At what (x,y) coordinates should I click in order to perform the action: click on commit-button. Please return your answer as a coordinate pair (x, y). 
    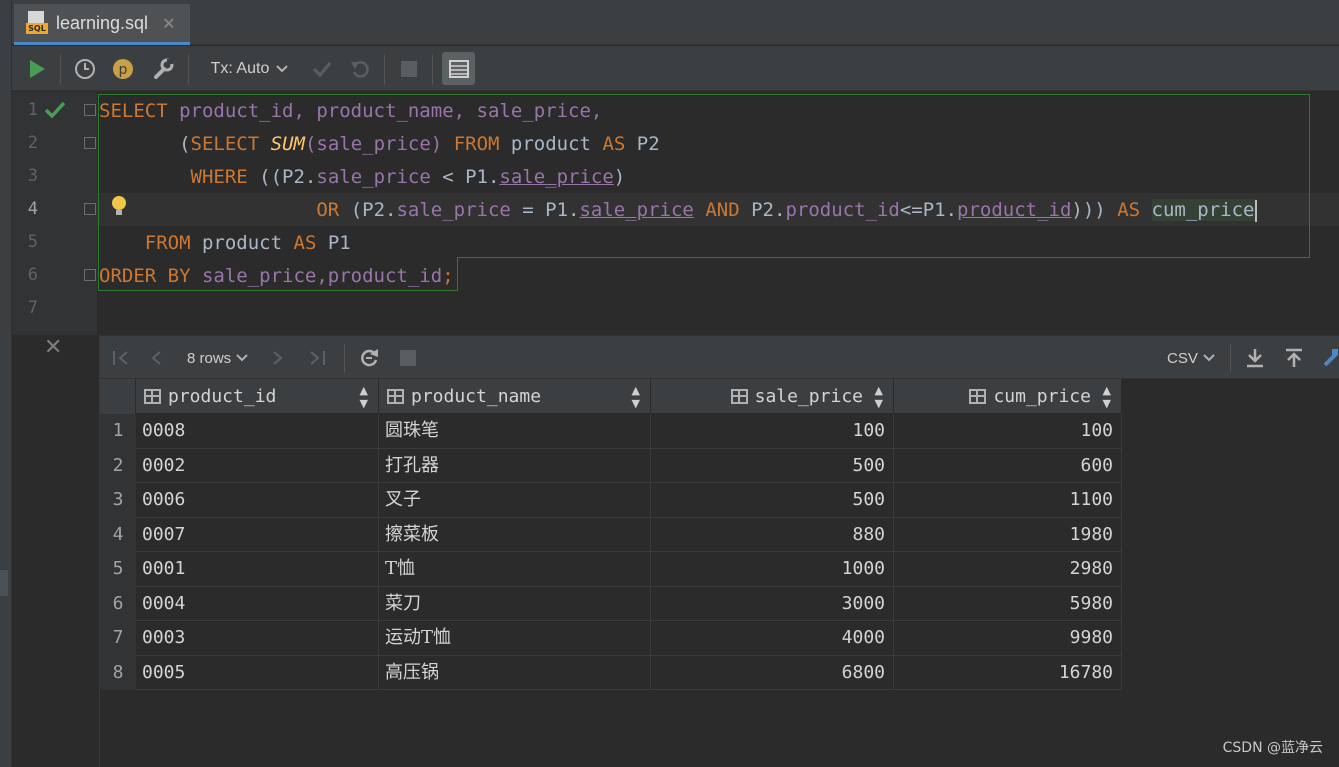
    Looking at the image, I should click on (322, 68).